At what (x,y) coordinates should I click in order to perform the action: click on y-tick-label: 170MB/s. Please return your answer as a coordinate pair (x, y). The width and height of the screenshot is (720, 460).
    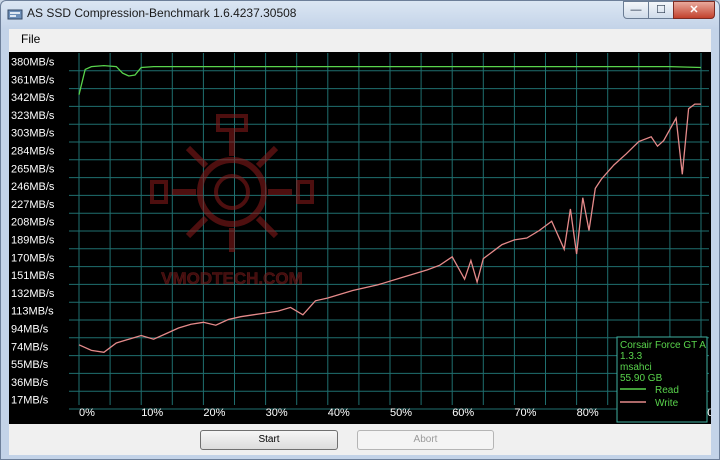
    Looking at the image, I should click on (33, 258).